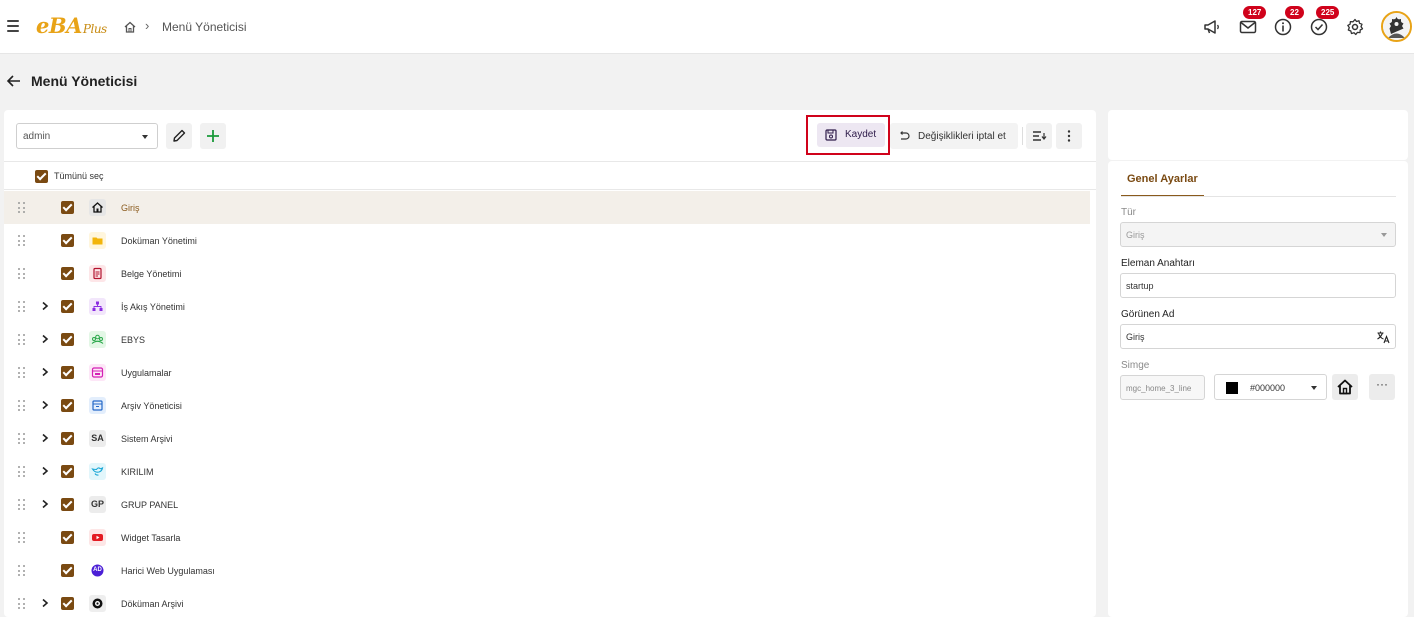  Describe the element at coordinates (1248, 27) in the screenshot. I see `mail-icon` at that location.